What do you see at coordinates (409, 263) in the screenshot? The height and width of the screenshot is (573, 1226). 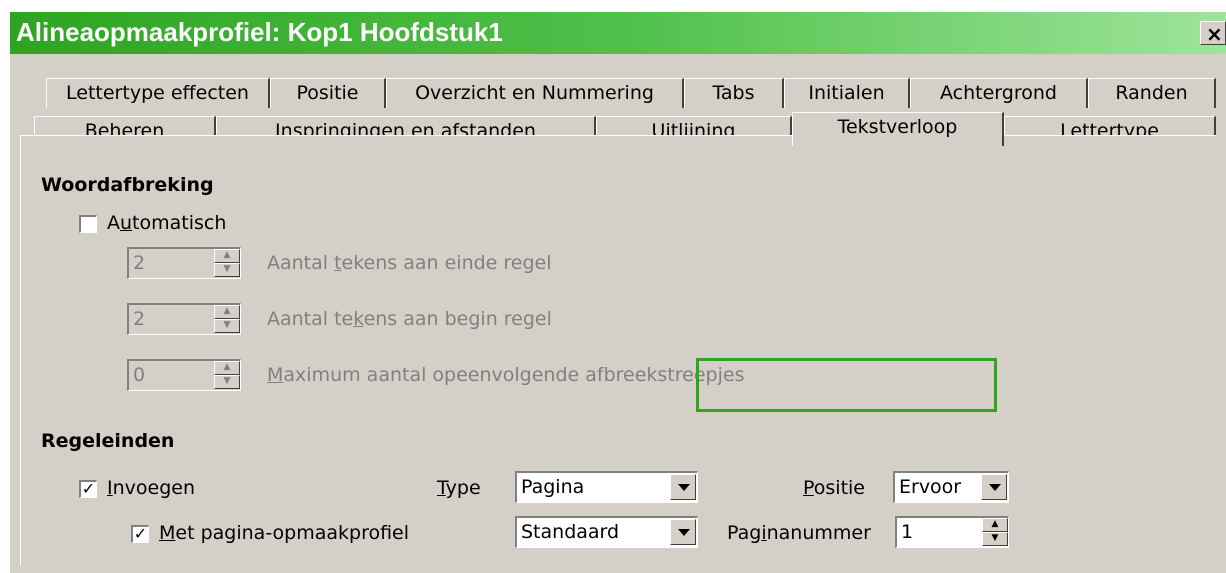 I see `chars-end-label: Aantal tekens aan einde regel` at bounding box center [409, 263].